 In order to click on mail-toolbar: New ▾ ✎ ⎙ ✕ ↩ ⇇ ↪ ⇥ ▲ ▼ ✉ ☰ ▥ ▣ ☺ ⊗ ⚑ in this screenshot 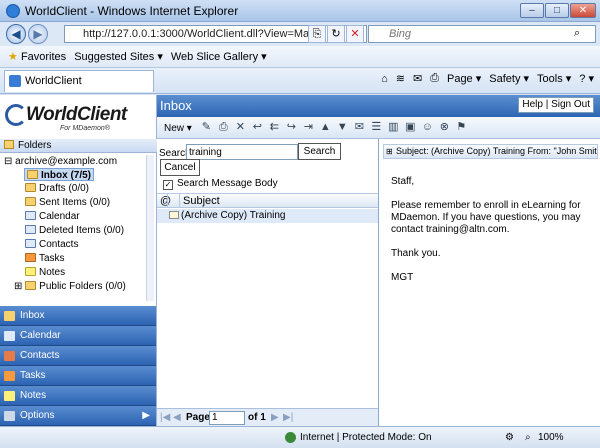, I will do `click(378, 128)`.